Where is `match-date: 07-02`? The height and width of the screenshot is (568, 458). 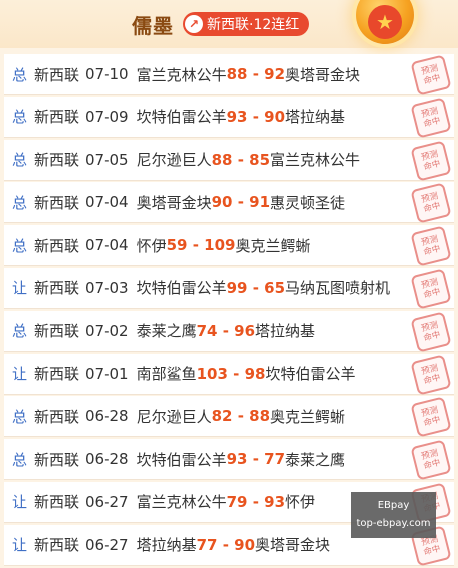 match-date: 07-02 is located at coordinates (107, 330).